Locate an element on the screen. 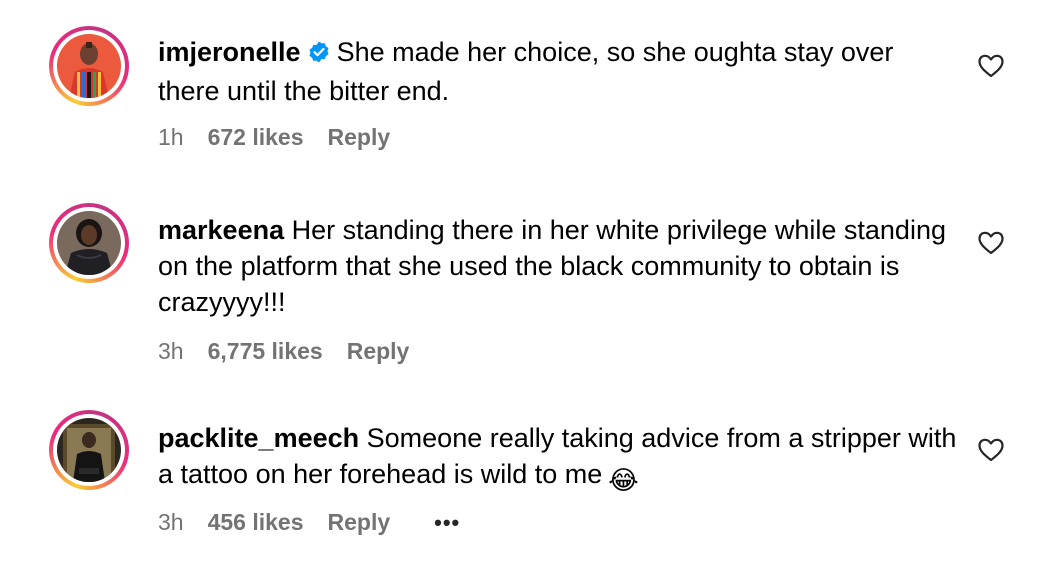 The image size is (1045, 588). more-options-icon: ••• is located at coordinates (447, 523).